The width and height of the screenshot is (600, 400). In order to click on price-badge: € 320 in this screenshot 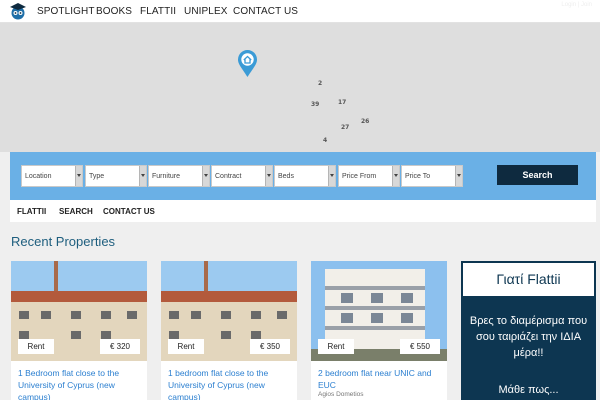, I will do `click(120, 346)`.